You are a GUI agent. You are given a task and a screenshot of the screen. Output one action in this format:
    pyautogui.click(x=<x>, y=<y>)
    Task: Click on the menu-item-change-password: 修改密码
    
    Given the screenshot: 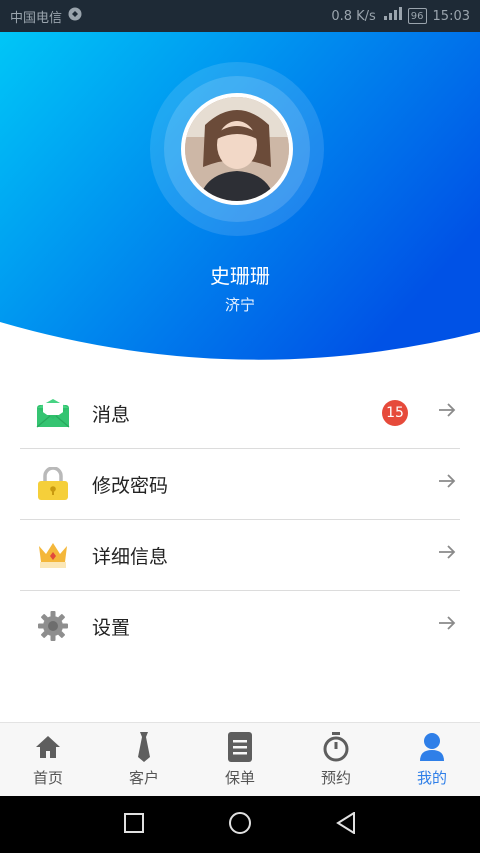 What is the action you would take?
    pyautogui.click(x=240, y=484)
    